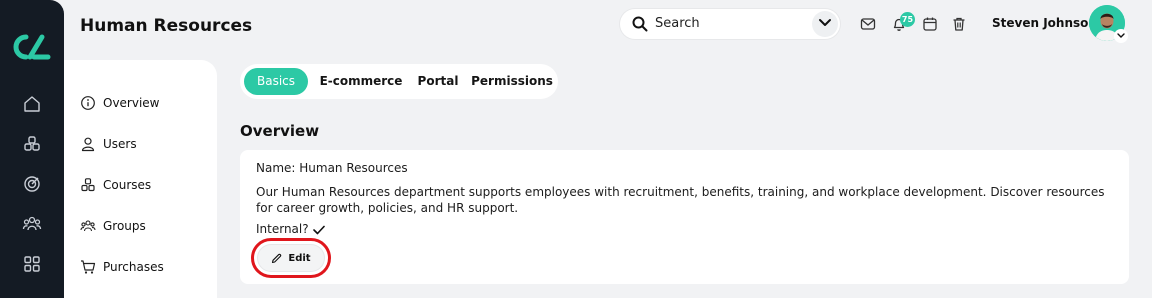  I want to click on internal-label: Internal?, so click(282, 229).